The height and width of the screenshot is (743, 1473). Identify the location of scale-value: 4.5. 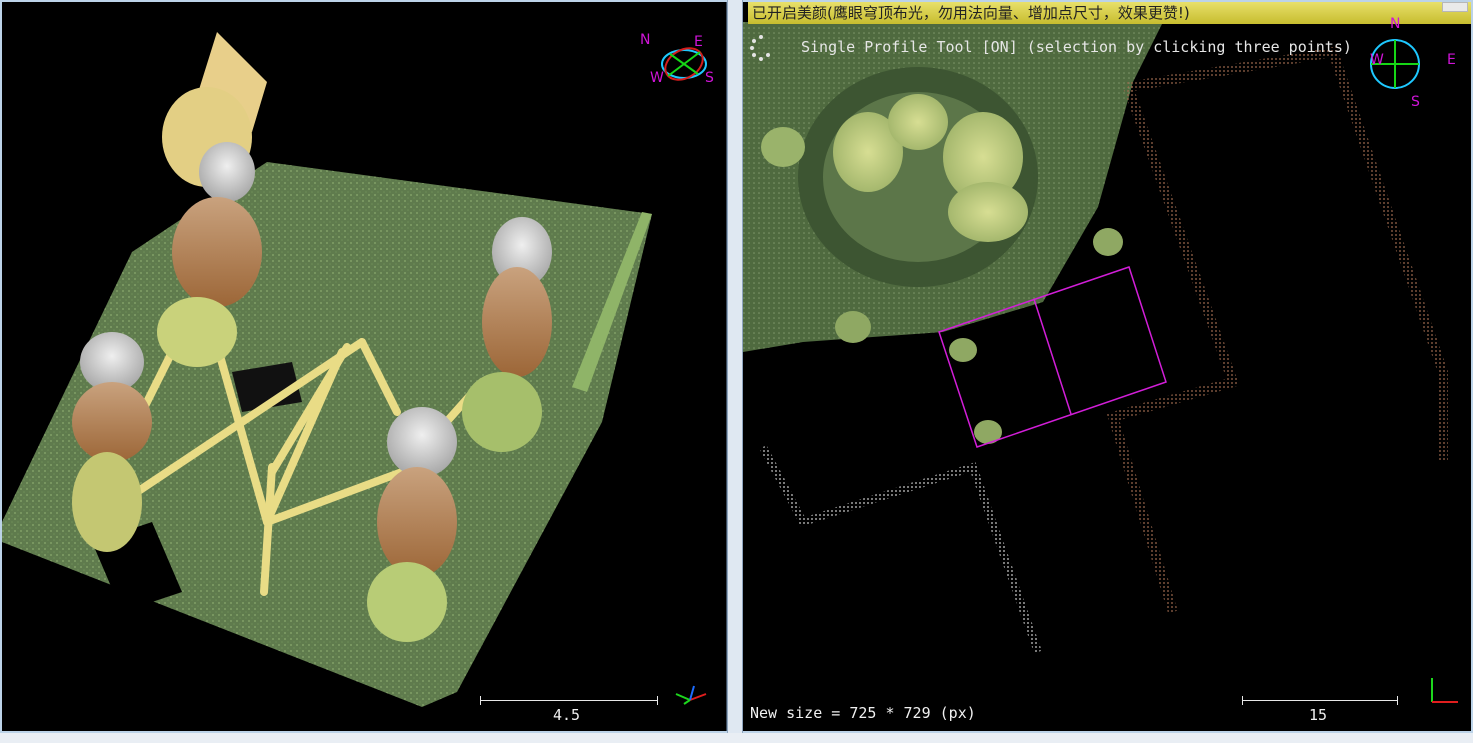
(567, 715).